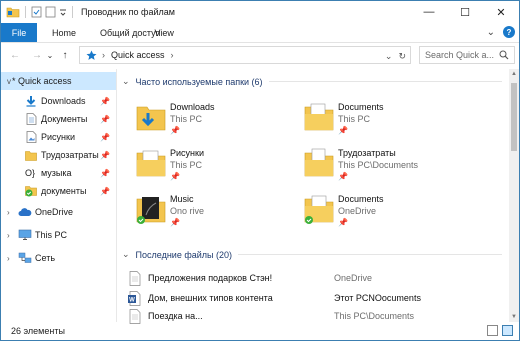  Describe the element at coordinates (128, 12) in the screenshot. I see `window-title: Проводник по файлам` at that location.